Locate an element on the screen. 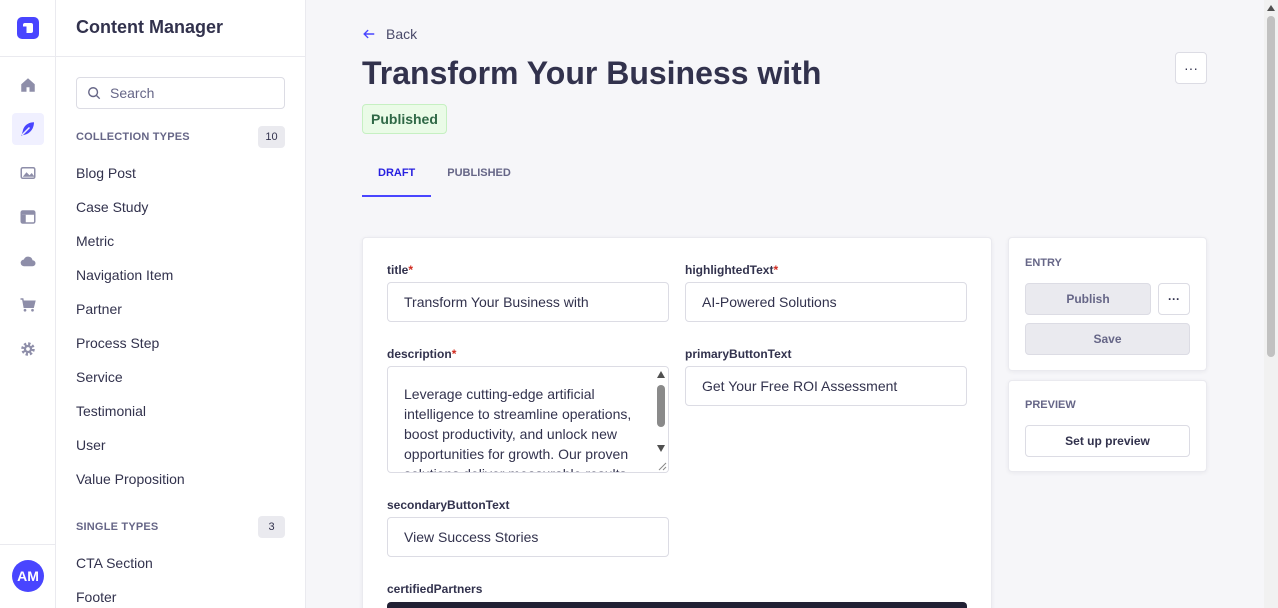 This screenshot has height=608, width=1278. sidebar-item-process-step: Process Step is located at coordinates (117, 343).